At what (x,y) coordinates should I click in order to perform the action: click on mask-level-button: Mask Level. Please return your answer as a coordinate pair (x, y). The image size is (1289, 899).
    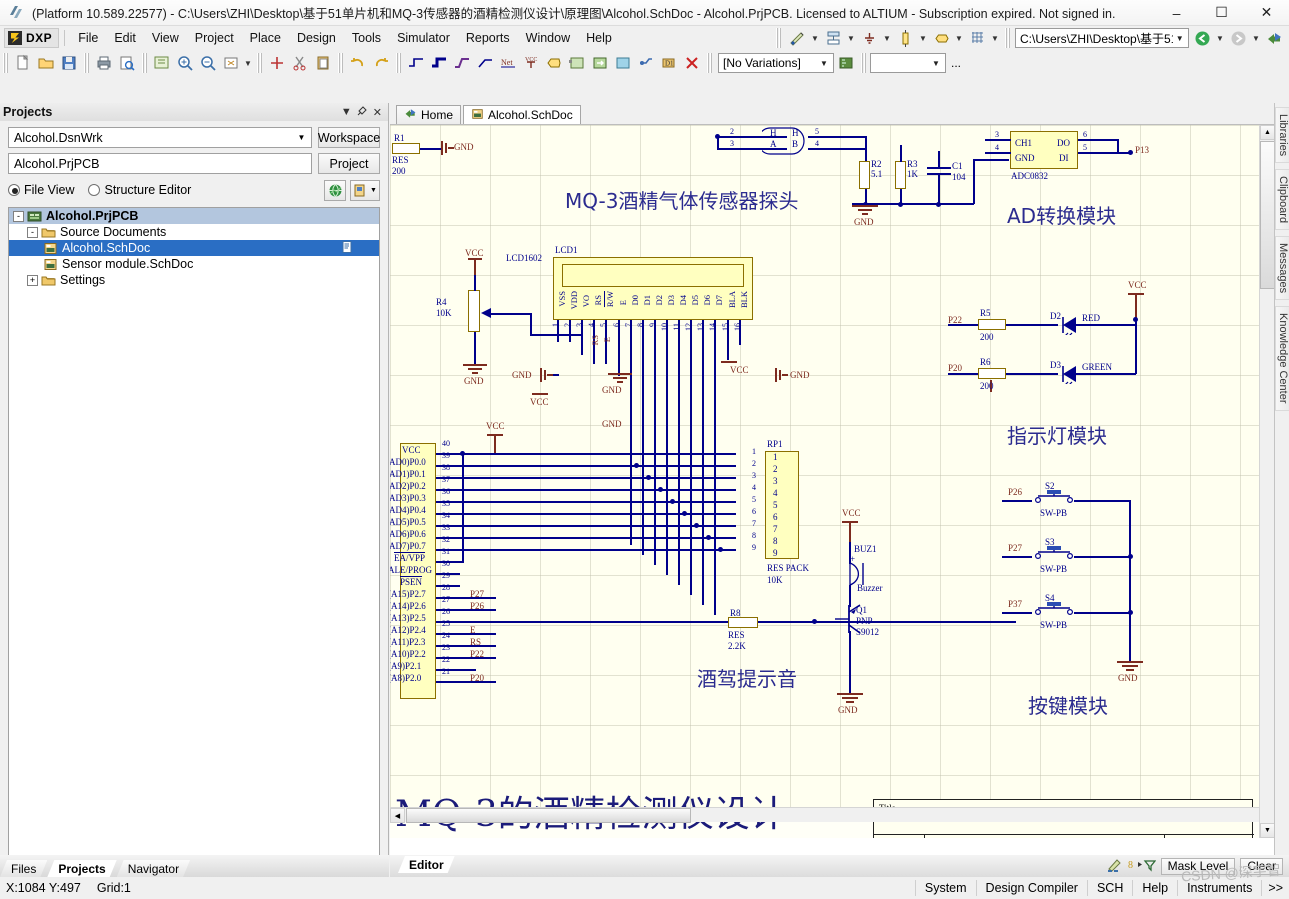
    Looking at the image, I should click on (1198, 866).